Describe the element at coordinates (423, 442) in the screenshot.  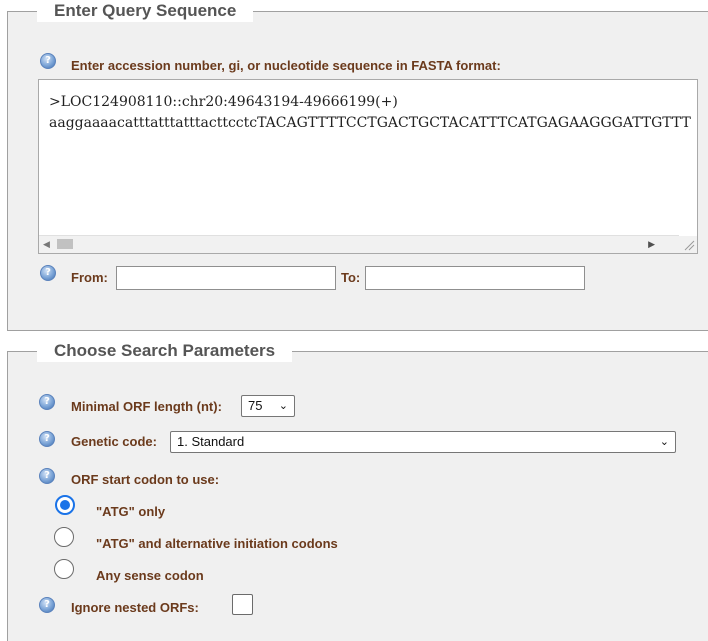
I see `genetic-code-select: 1. Standard ⌄` at that location.